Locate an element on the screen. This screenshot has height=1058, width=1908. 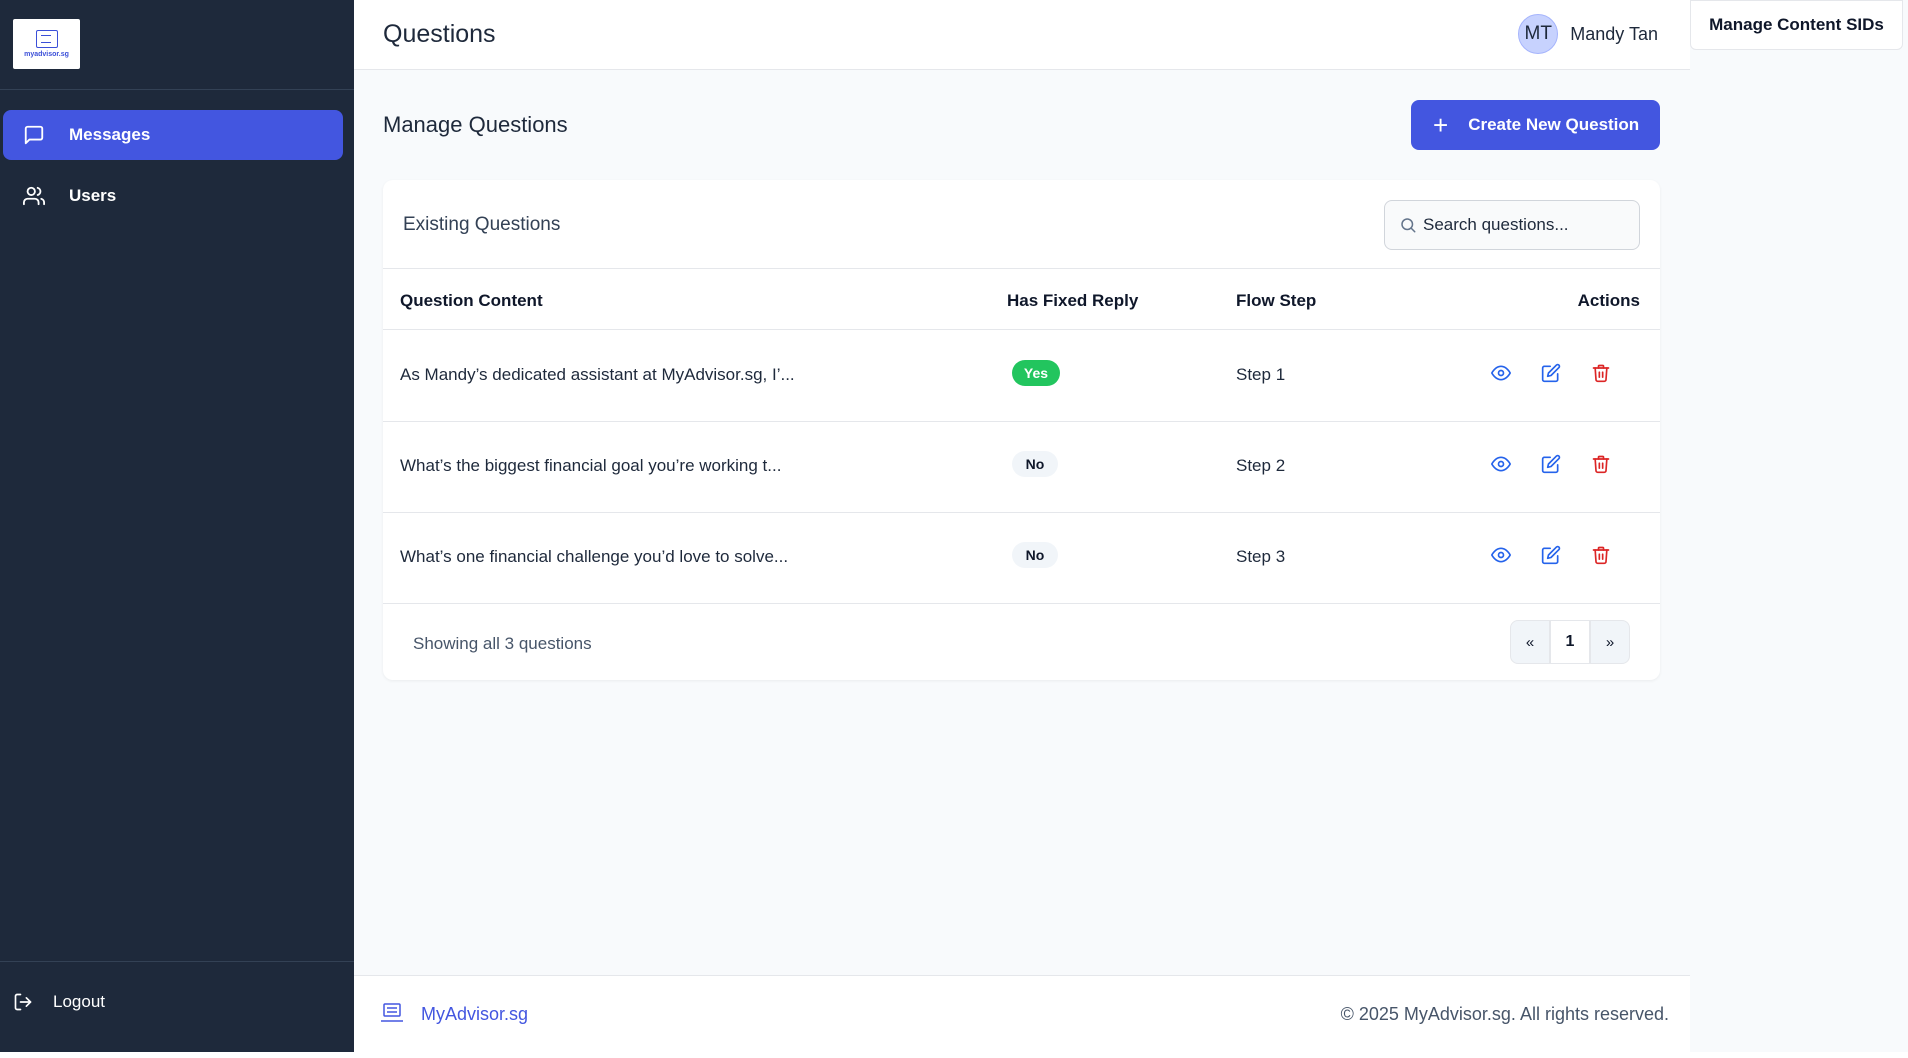
column-header-flow-step: Flow Step is located at coordinates (1276, 301).